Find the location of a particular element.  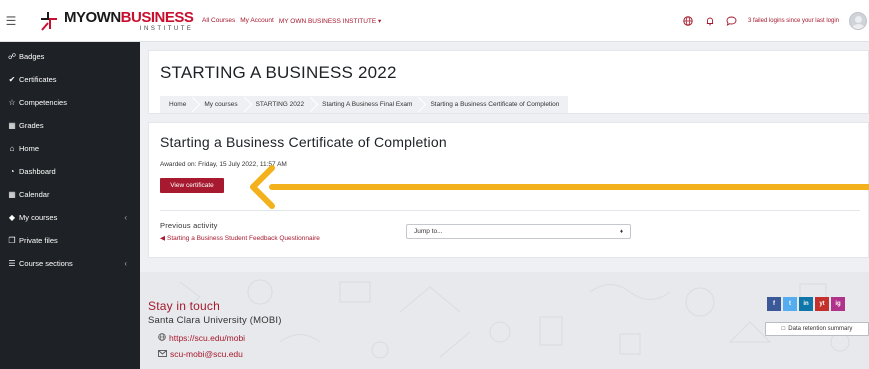

sidebar-item-label: Course sections is located at coordinates (46, 263).